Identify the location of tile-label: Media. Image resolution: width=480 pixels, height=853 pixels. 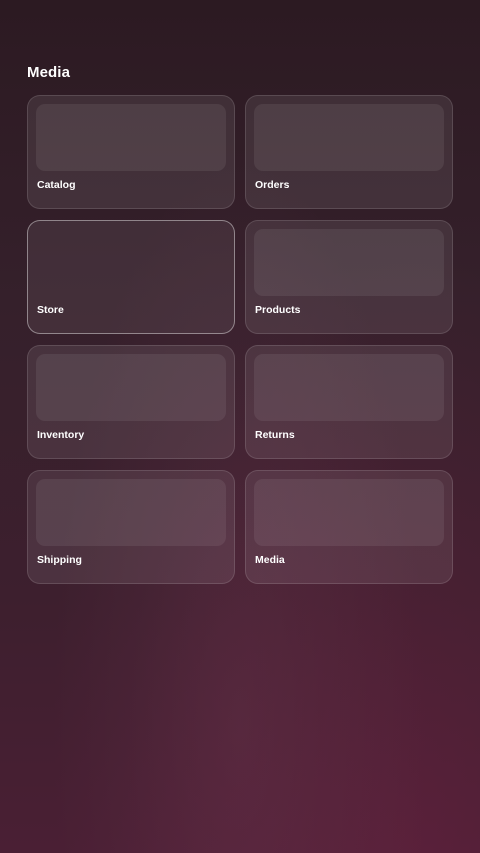
(270, 560).